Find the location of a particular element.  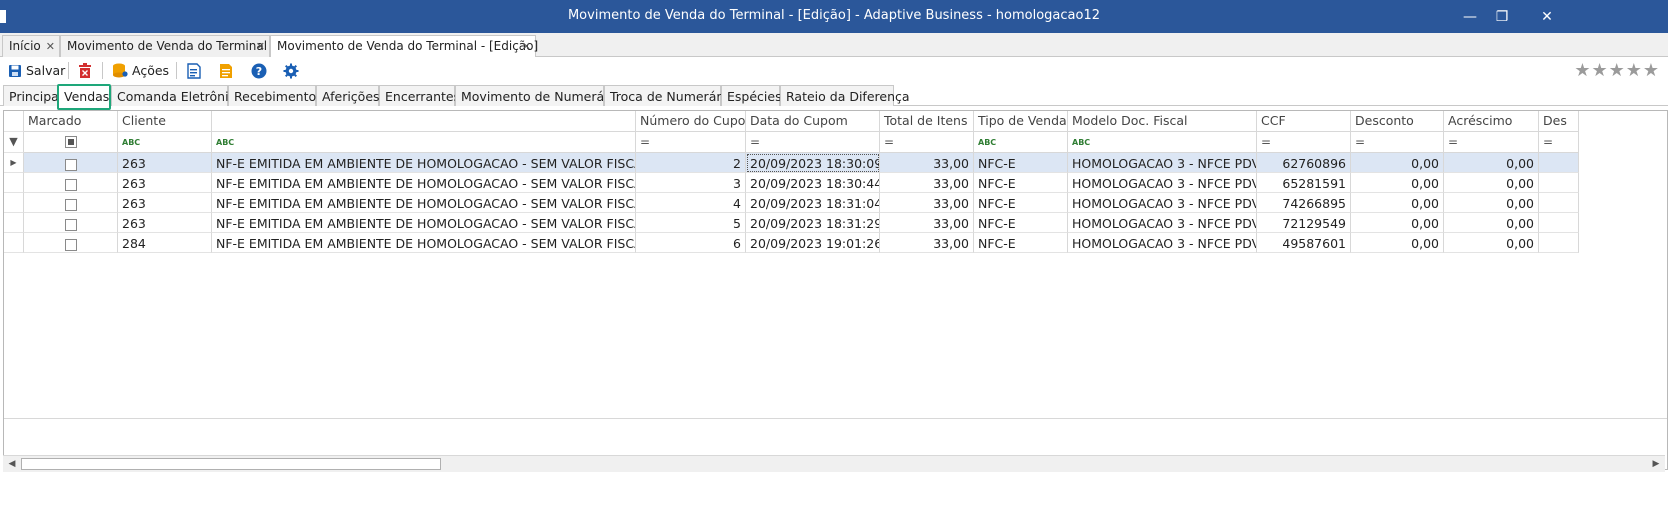

doc-tab-inicio: Início ✕ is located at coordinates (31, 46).